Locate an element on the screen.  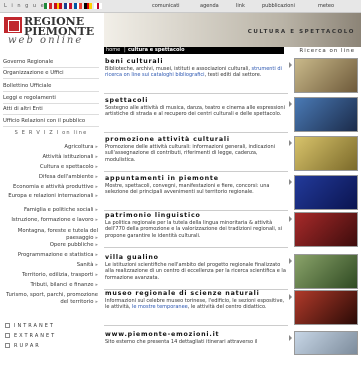
article-title-link: appuntamenti in piemonte is located at coordinates (162, 178).